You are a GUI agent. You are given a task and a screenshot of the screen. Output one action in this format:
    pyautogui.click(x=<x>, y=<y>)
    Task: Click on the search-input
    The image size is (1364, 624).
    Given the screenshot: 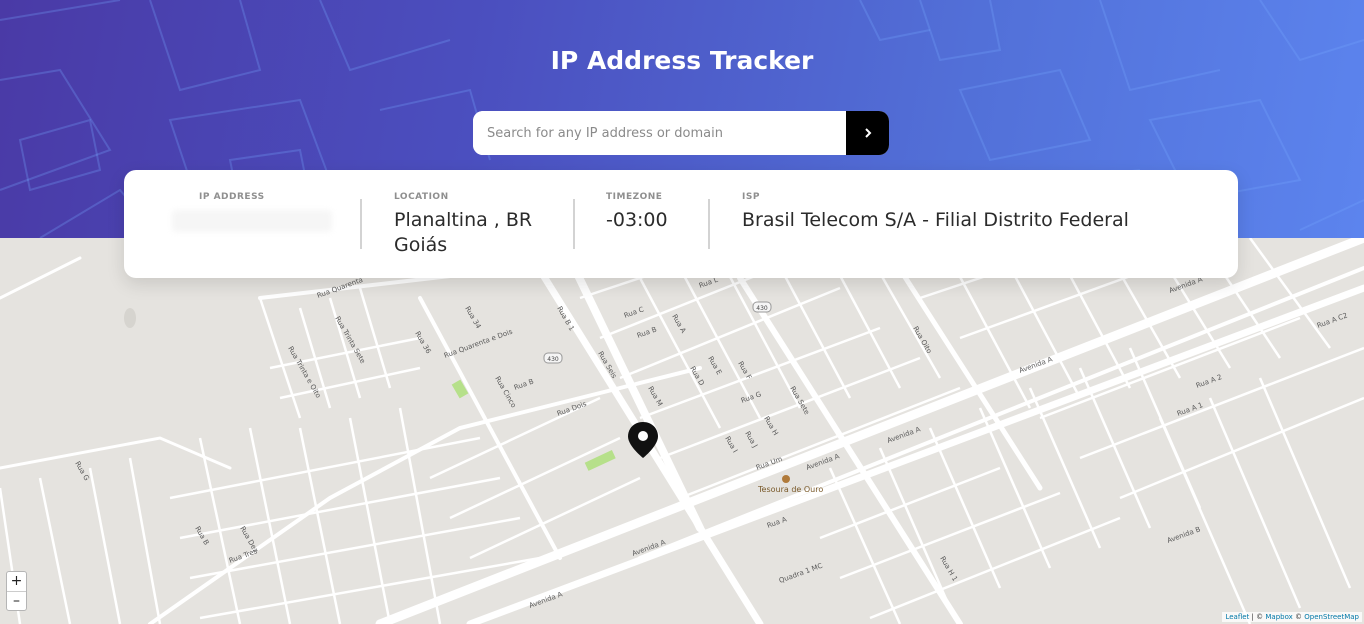 What is the action you would take?
    pyautogui.click(x=659, y=133)
    